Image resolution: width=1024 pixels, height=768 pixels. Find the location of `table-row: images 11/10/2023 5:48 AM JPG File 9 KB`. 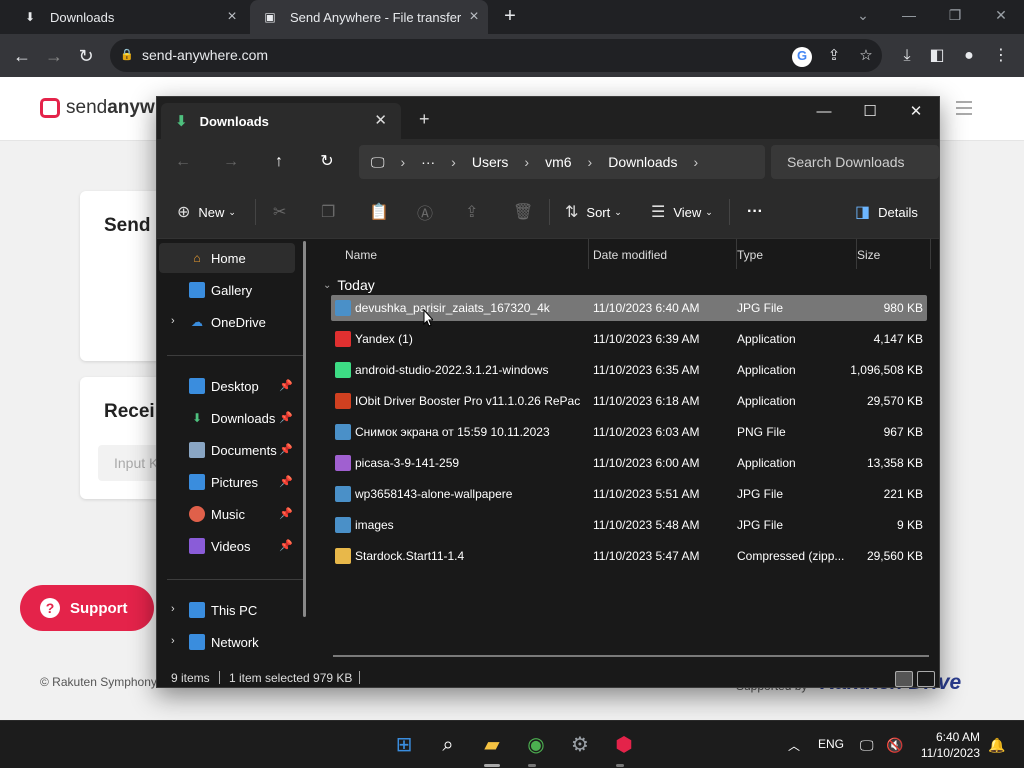

table-row: images 11/10/2023 5:48 AM JPG File 9 KB is located at coordinates (629, 525).